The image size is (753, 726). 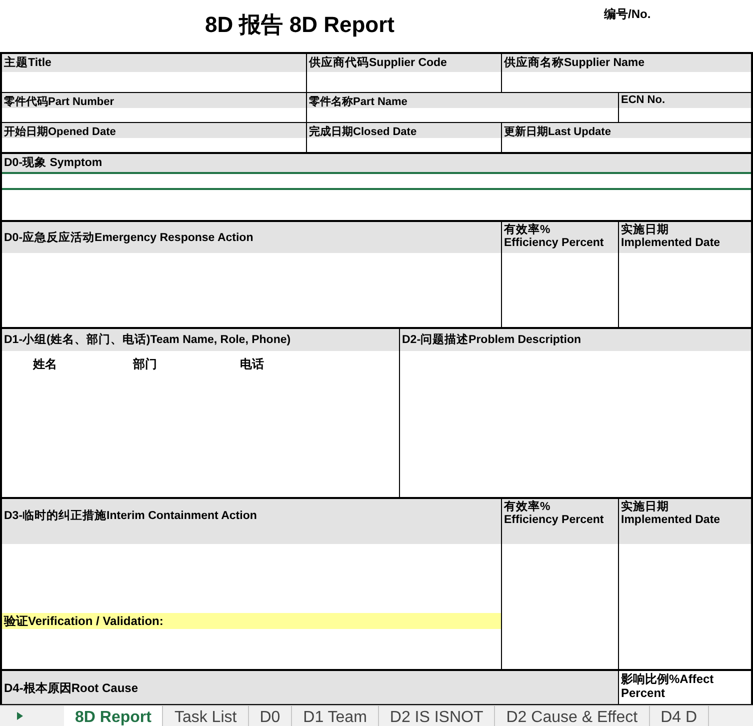 I want to click on verification-label: 验证Verification / Validation:, so click(x=251, y=621).